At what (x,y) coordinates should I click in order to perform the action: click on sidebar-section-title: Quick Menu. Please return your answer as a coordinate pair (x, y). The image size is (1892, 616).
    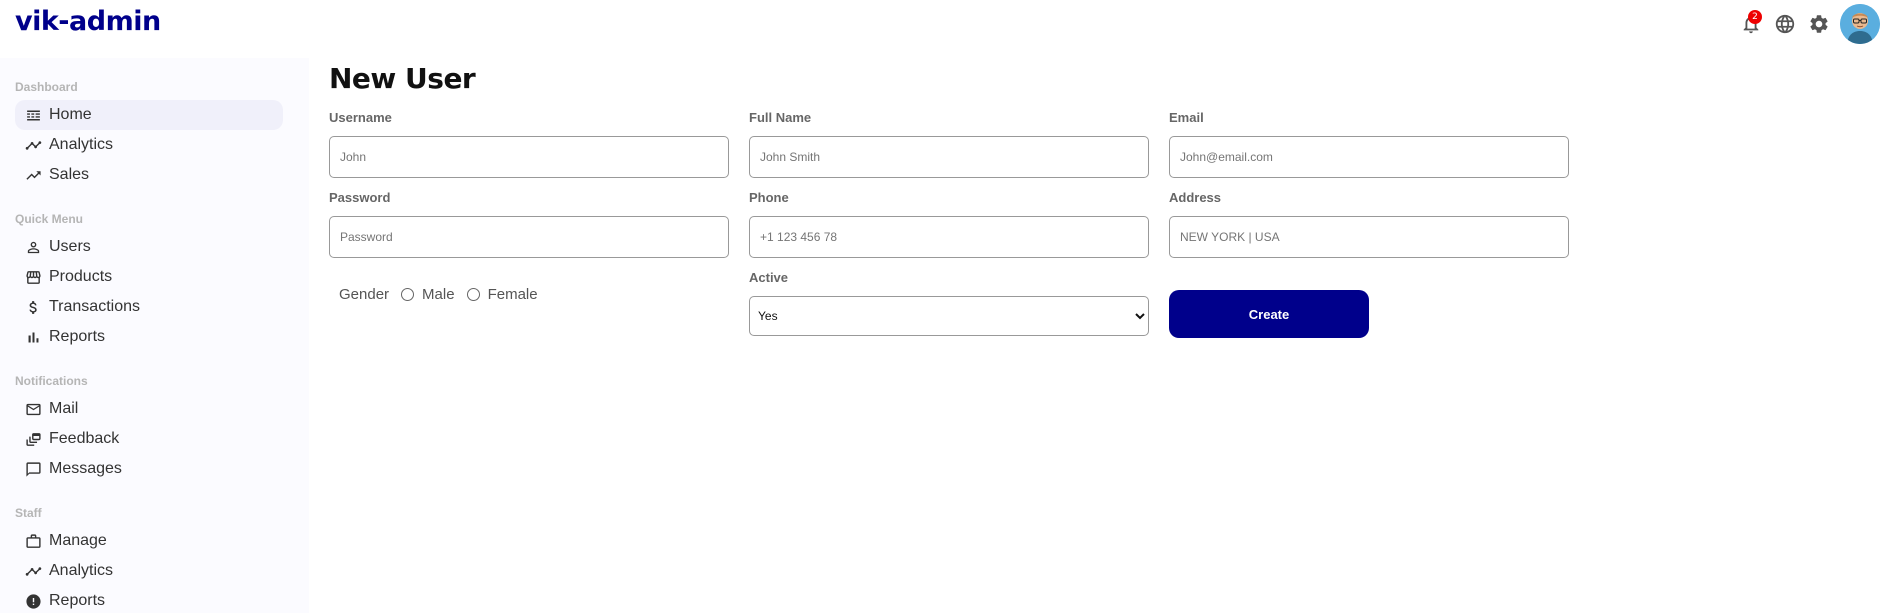
    Looking at the image, I should click on (49, 219).